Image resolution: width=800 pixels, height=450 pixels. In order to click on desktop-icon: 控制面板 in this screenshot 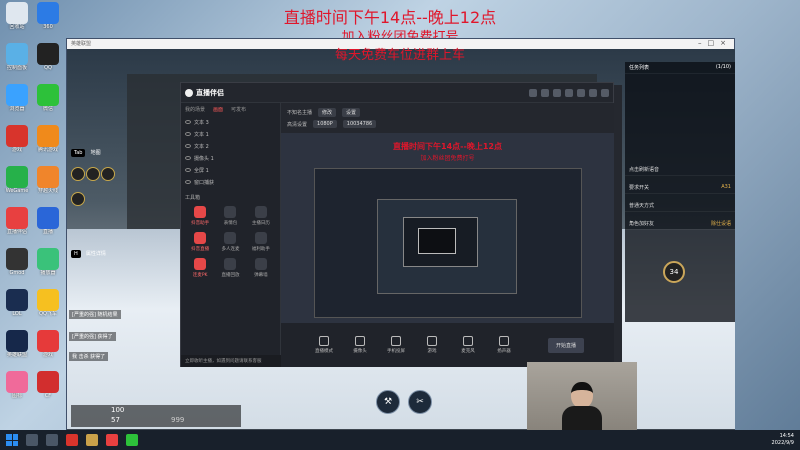, I will do `click(17, 57)`.